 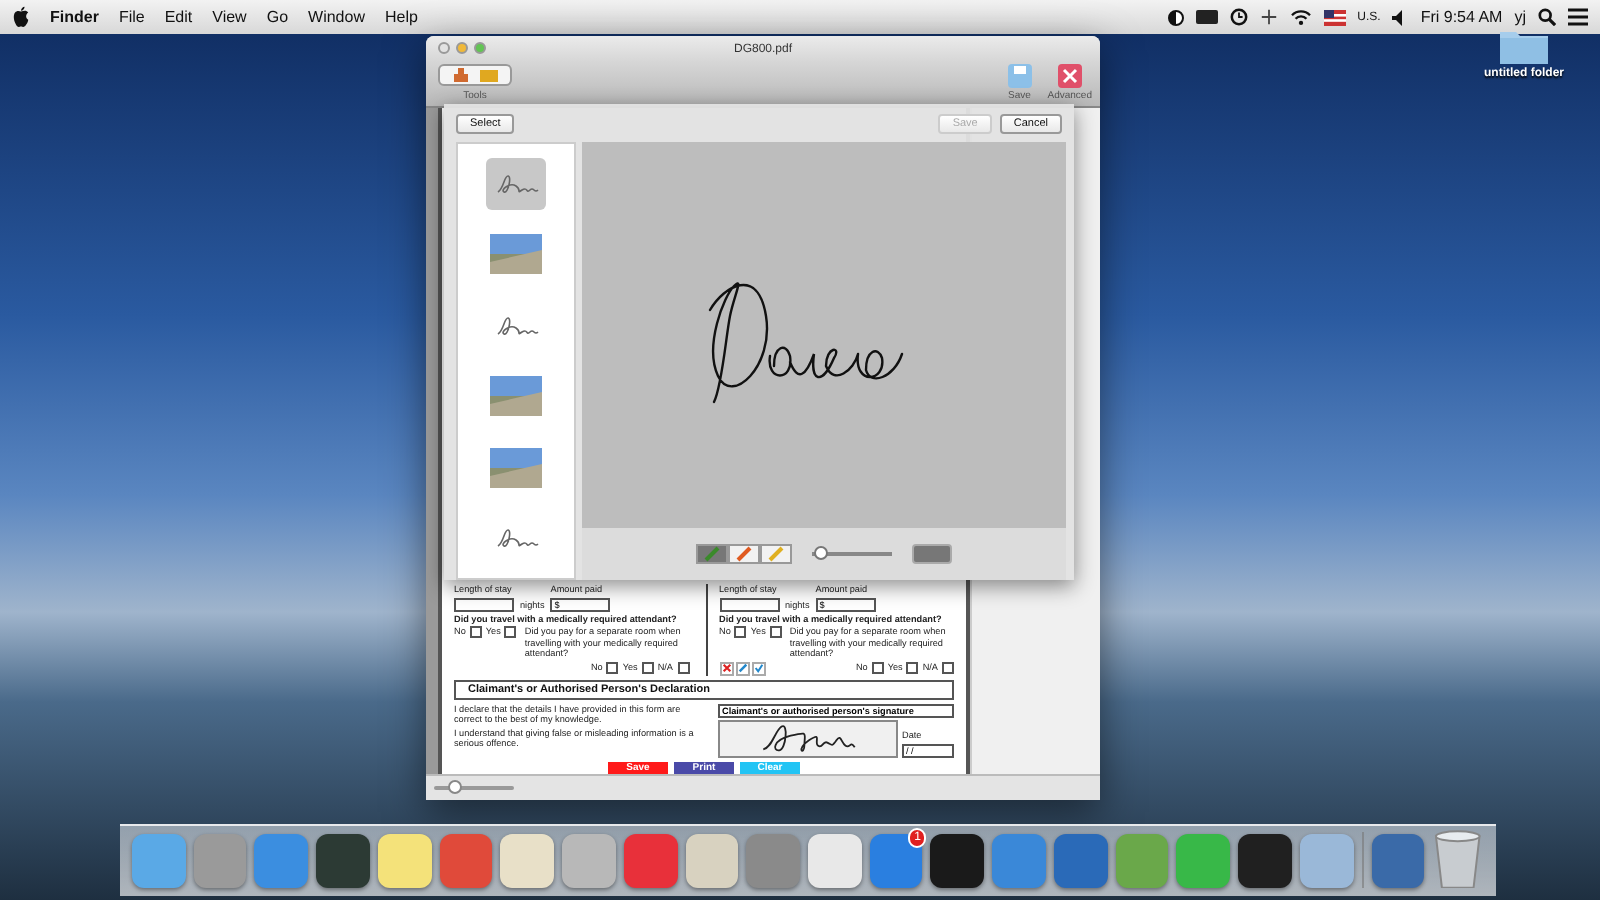 What do you see at coordinates (1578, 17) in the screenshot?
I see `list-icon` at bounding box center [1578, 17].